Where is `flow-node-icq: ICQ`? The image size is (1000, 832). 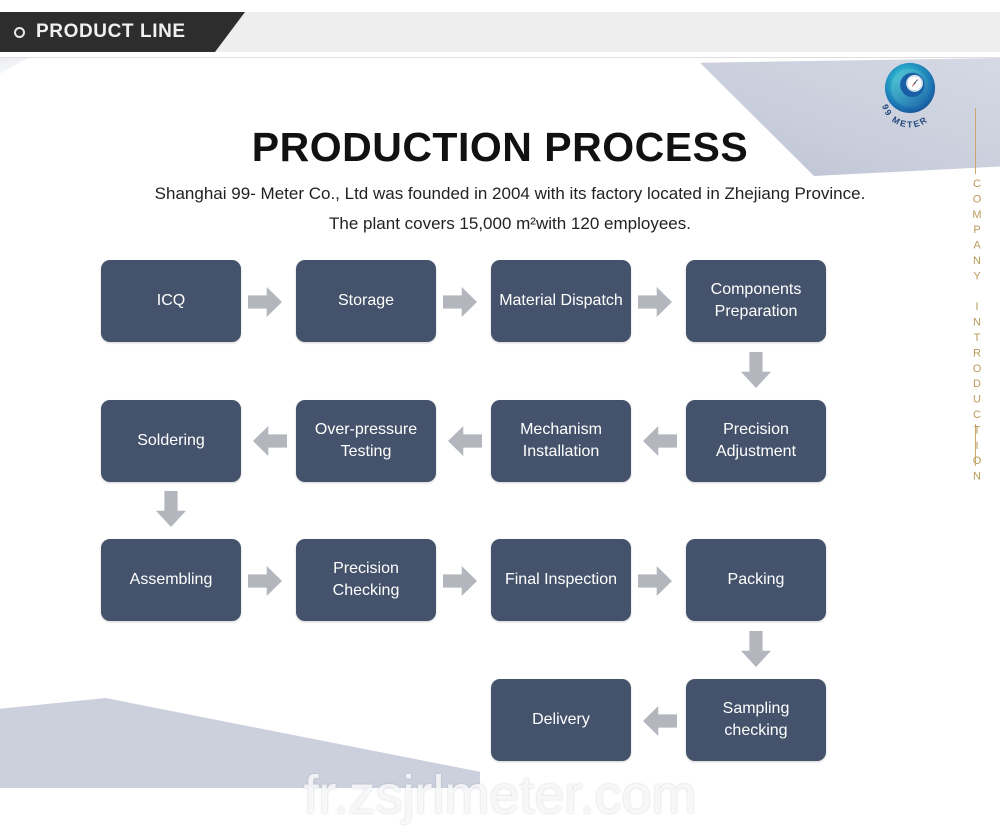
flow-node-icq: ICQ is located at coordinates (171, 301).